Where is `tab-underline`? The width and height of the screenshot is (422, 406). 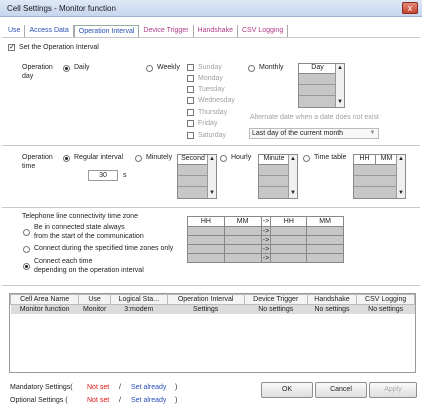
tab-underline is located at coordinates (211, 37).